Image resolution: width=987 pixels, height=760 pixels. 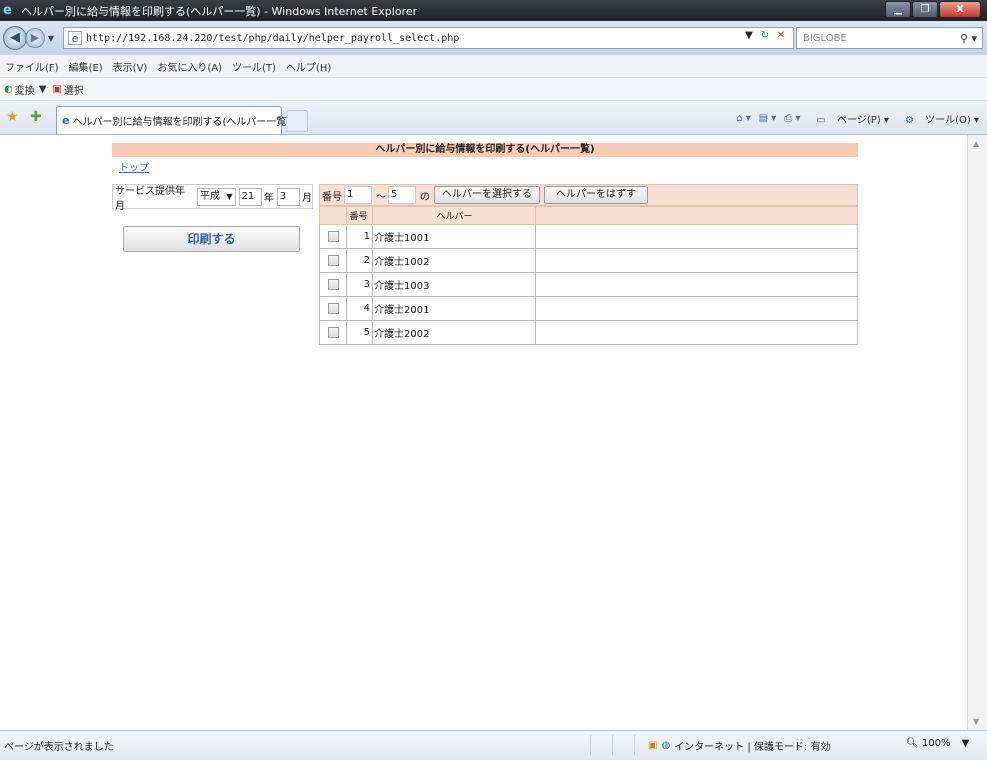 I want to click on helper-number: 1, so click(x=359, y=236).